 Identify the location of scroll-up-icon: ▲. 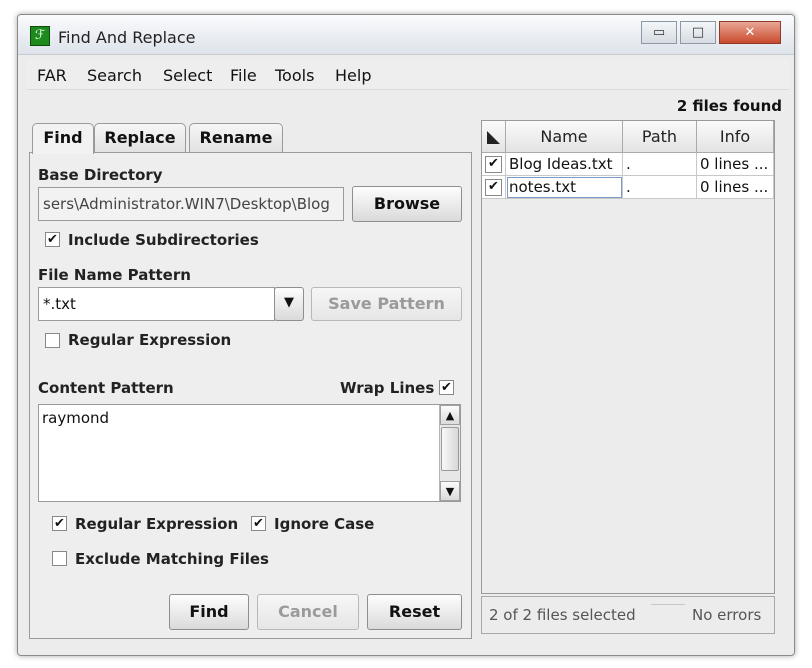
(450, 415).